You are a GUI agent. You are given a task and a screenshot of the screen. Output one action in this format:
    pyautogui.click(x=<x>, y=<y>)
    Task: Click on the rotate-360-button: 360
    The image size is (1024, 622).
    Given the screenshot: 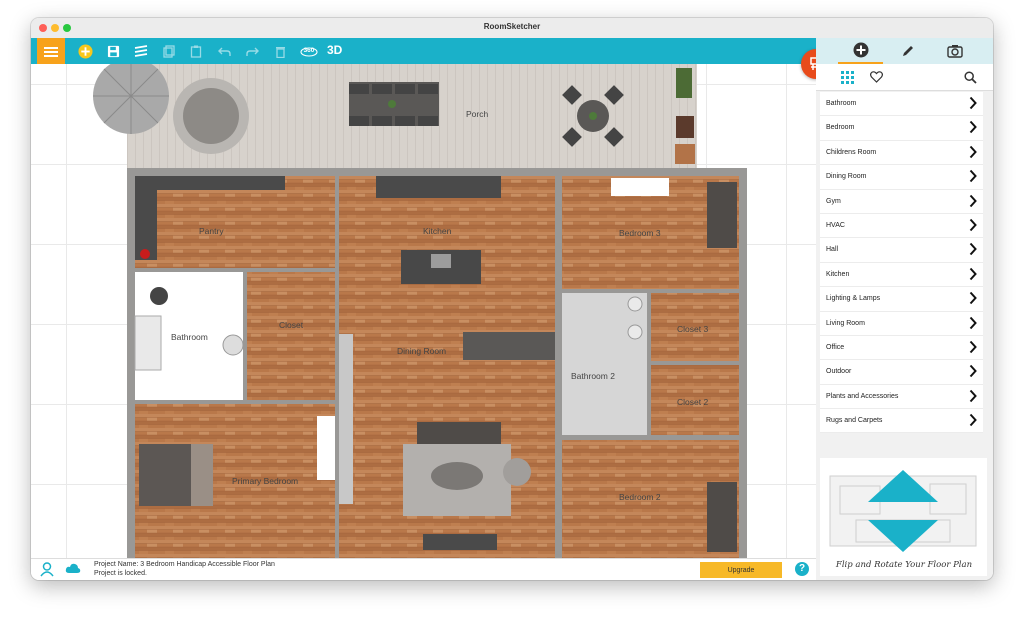 What is the action you would take?
    pyautogui.click(x=309, y=51)
    